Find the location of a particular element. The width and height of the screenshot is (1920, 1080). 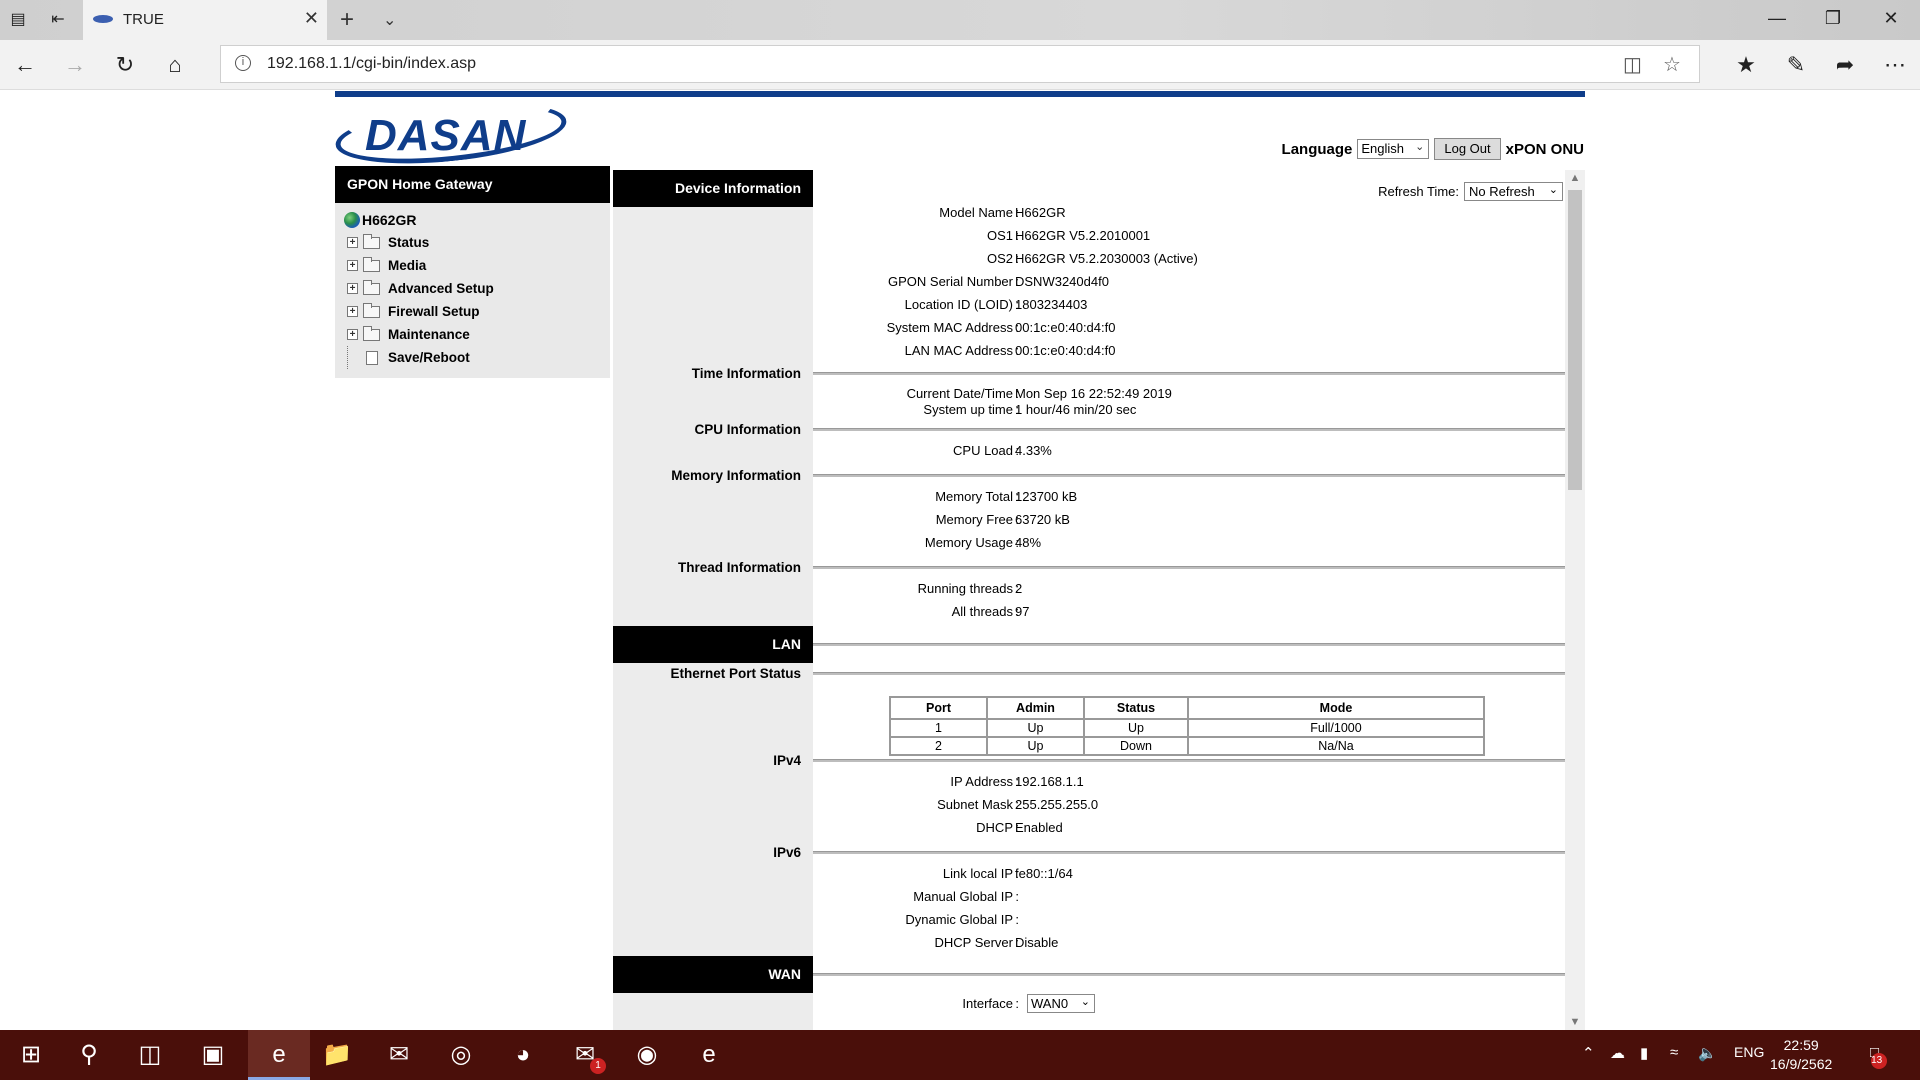

address-bar: i 192.168.1.1/cgi-bin/index.asp ◫ ☆ is located at coordinates (960, 64).